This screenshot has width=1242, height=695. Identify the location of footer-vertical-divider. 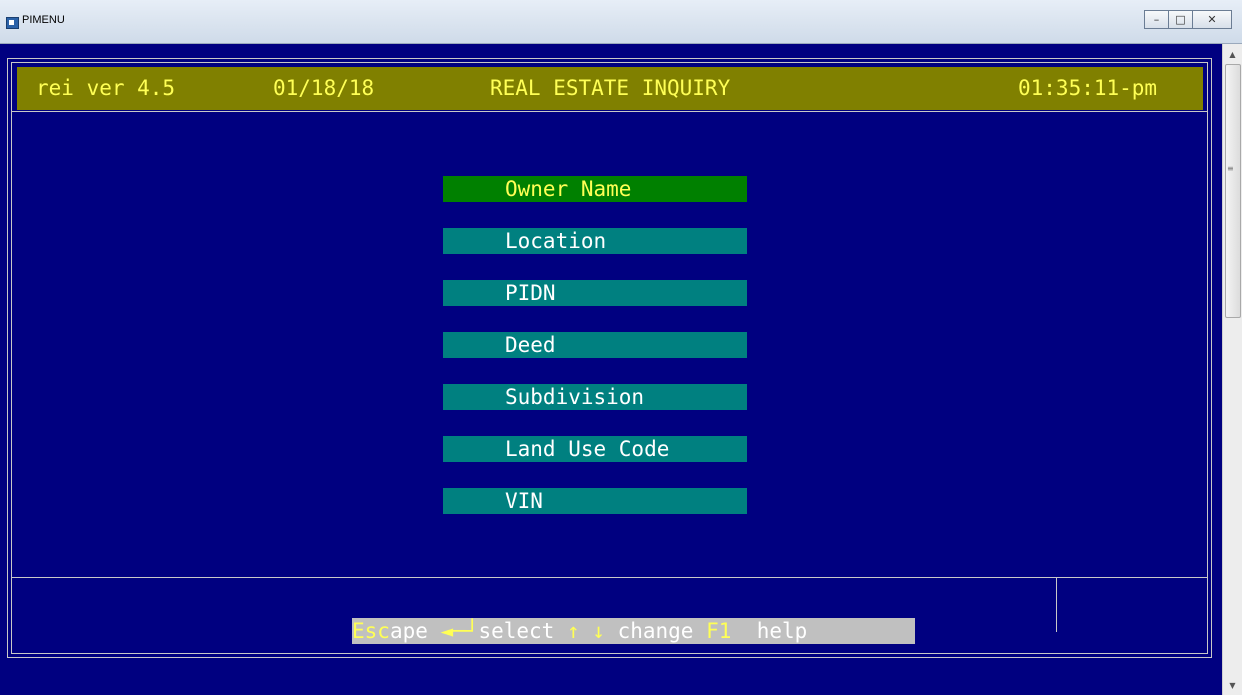
(1056, 605).